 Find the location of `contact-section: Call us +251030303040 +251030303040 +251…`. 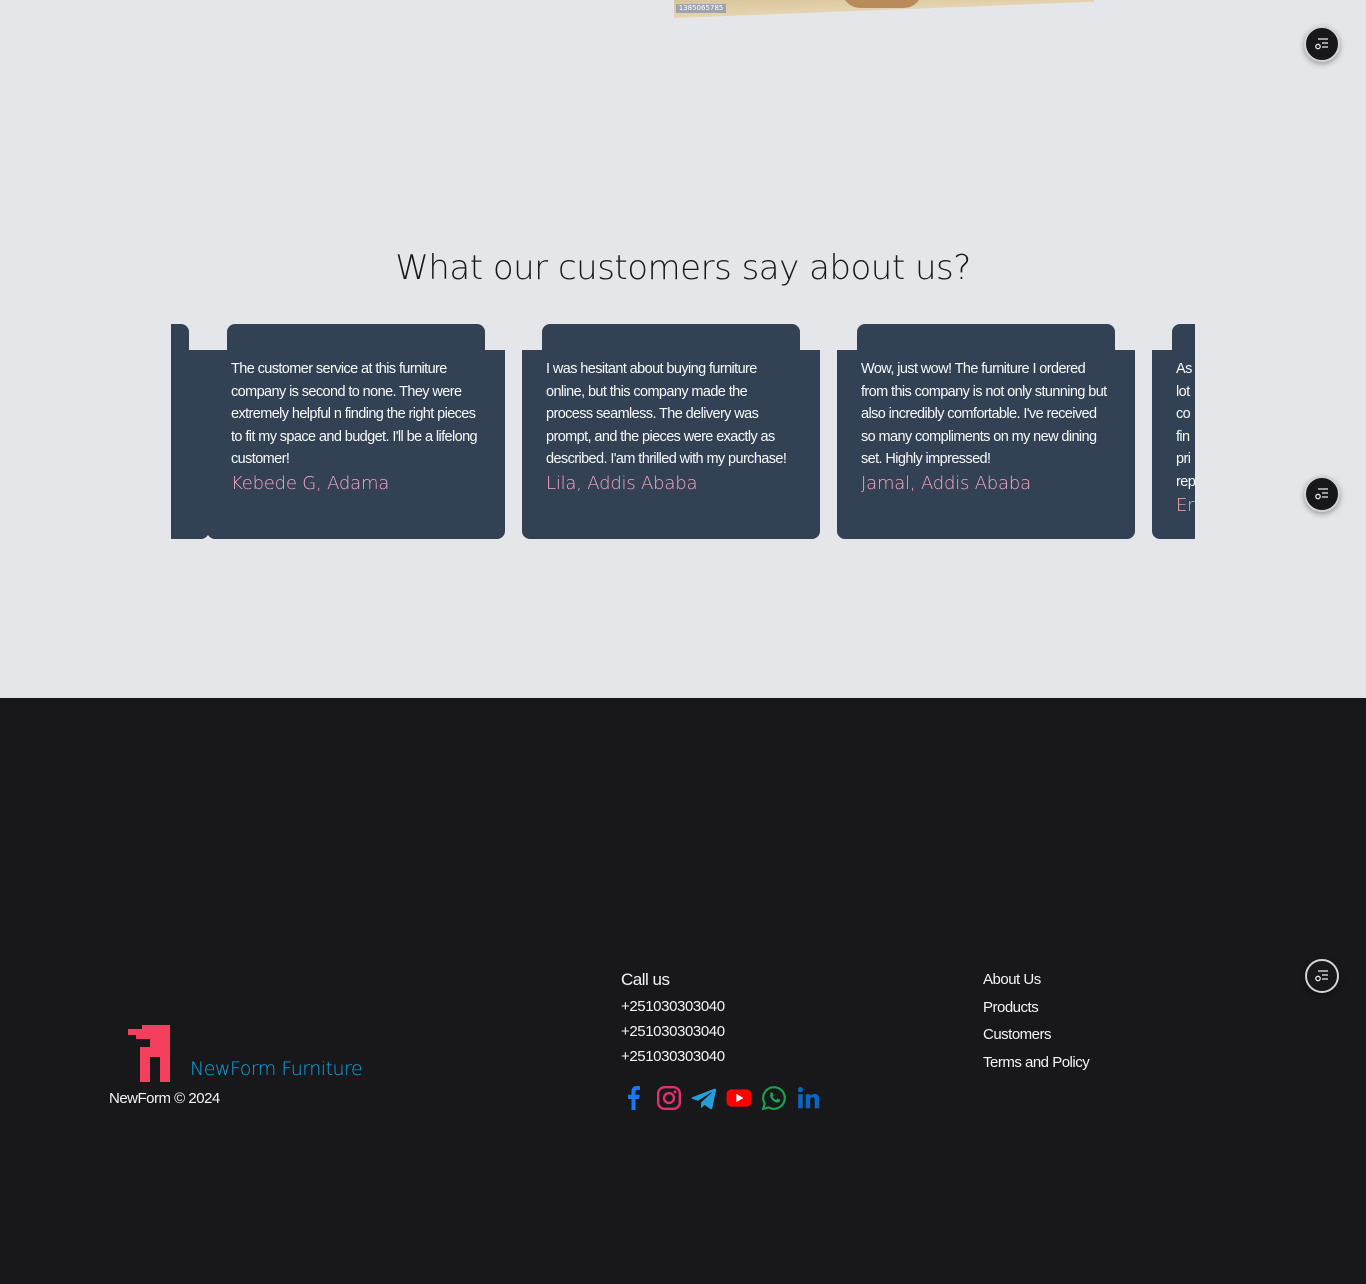

contact-section: Call us +251030303040 +251030303040 +251… is located at coordinates (673, 1017).